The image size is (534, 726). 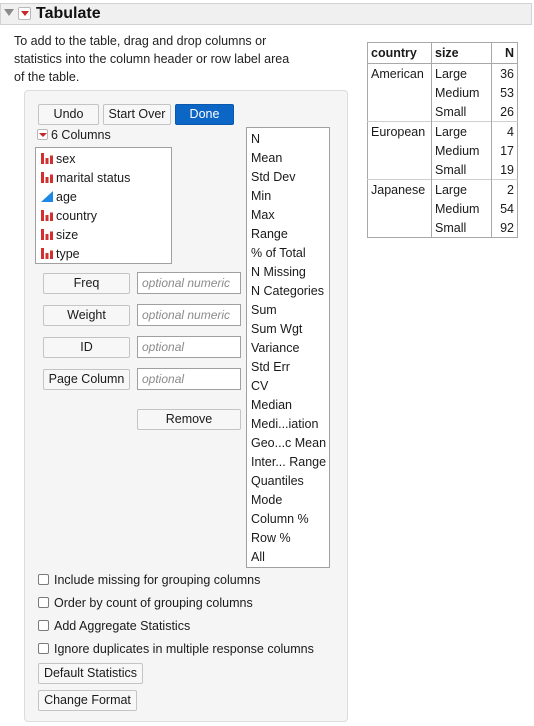 I want to click on remove-button: Remove, so click(x=189, y=419).